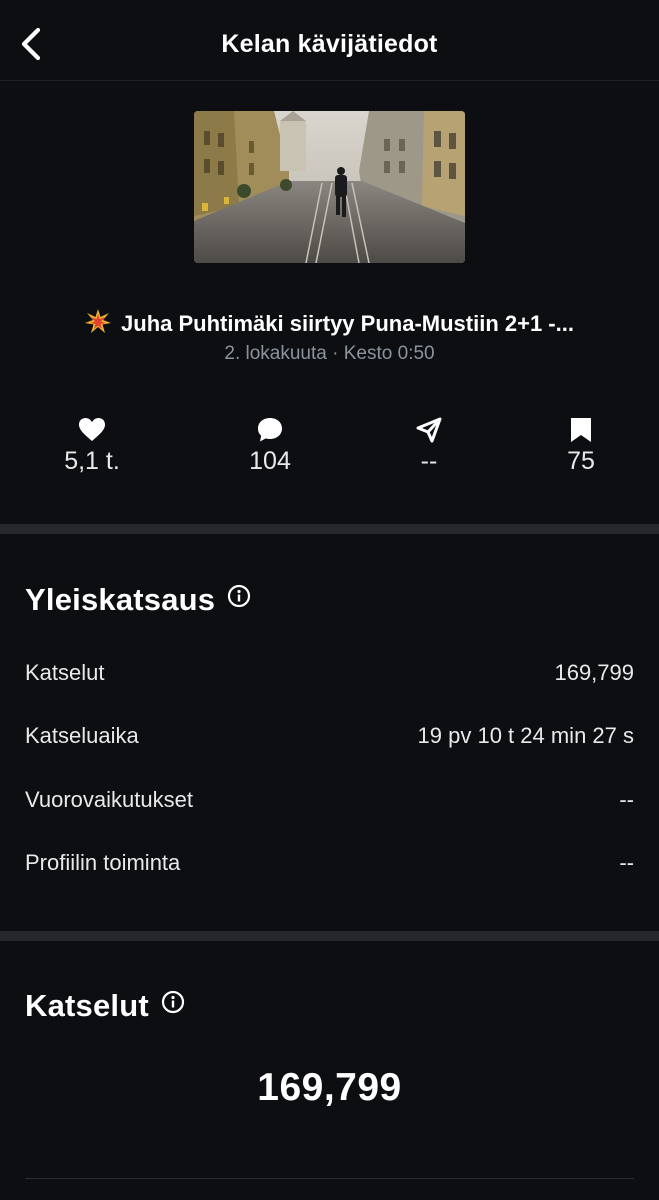 This screenshot has width=659, height=1200. What do you see at coordinates (581, 445) in the screenshot?
I see `bookmarks-stat: 75` at bounding box center [581, 445].